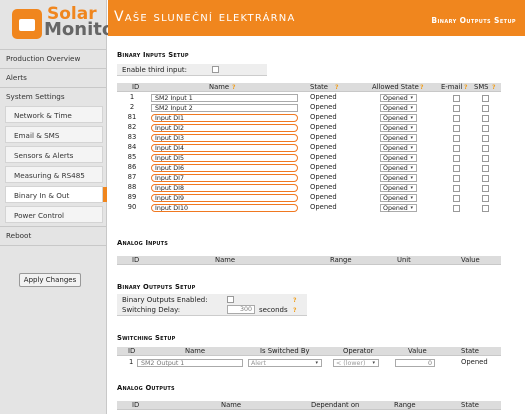  What do you see at coordinates (309, 158) in the screenshot?
I see `table-row: 85 Input DI5 Opened Opened ▾` at bounding box center [309, 158].